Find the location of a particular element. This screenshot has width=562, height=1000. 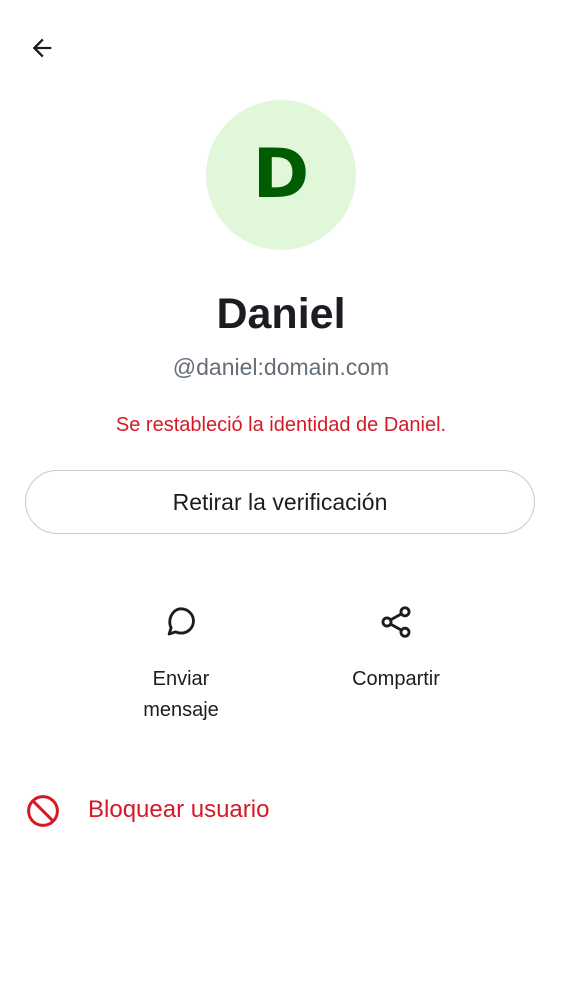

block-user-label: Bloquear usuario is located at coordinates (179, 809).